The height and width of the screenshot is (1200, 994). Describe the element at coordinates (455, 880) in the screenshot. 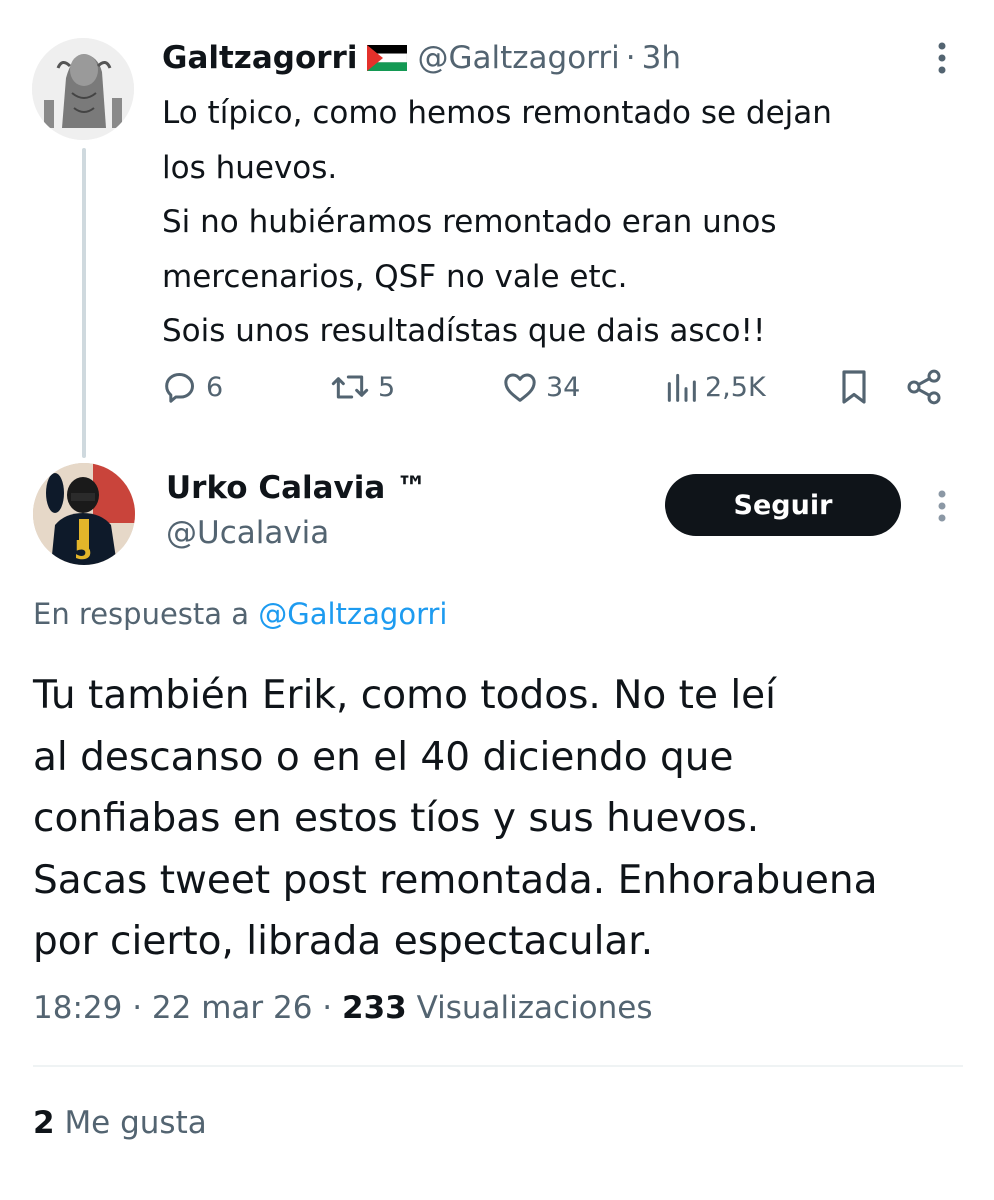

I see `tweet-text-line: Sacas tweet post remontada. Enhorabuena` at that location.